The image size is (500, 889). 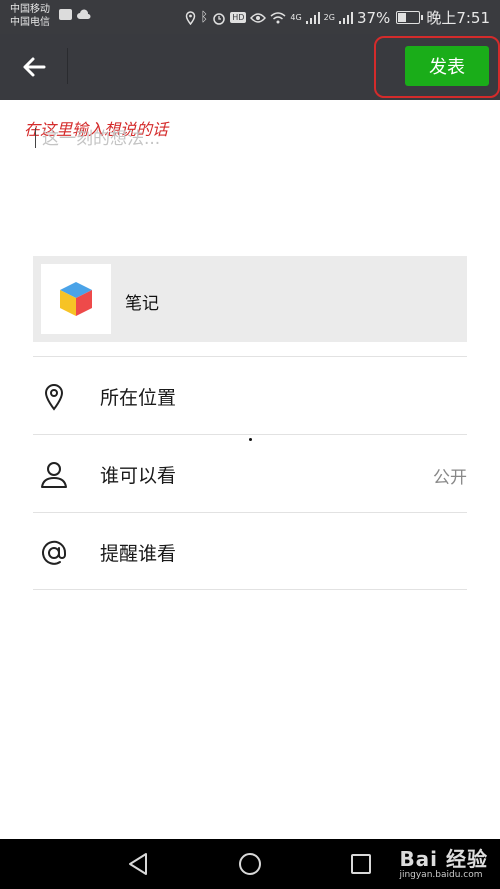 I want to click on square-recent-icon, so click(x=361, y=864).